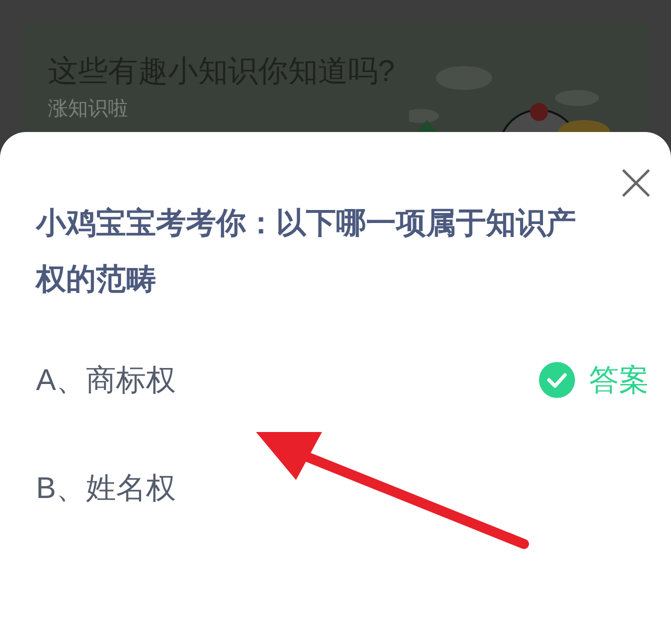  I want to click on card-subtitle: 涨知识啦, so click(88, 109).